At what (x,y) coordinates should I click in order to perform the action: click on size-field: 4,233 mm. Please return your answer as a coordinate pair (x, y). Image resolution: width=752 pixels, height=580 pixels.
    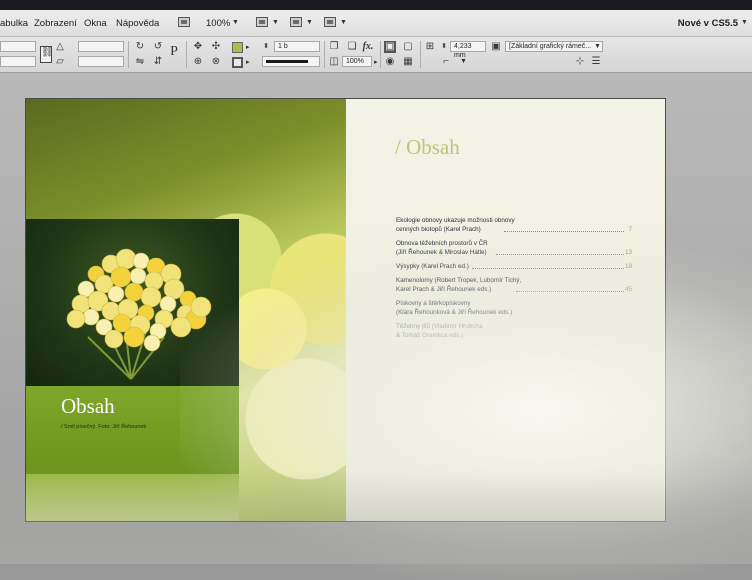
    Looking at the image, I should click on (468, 50).